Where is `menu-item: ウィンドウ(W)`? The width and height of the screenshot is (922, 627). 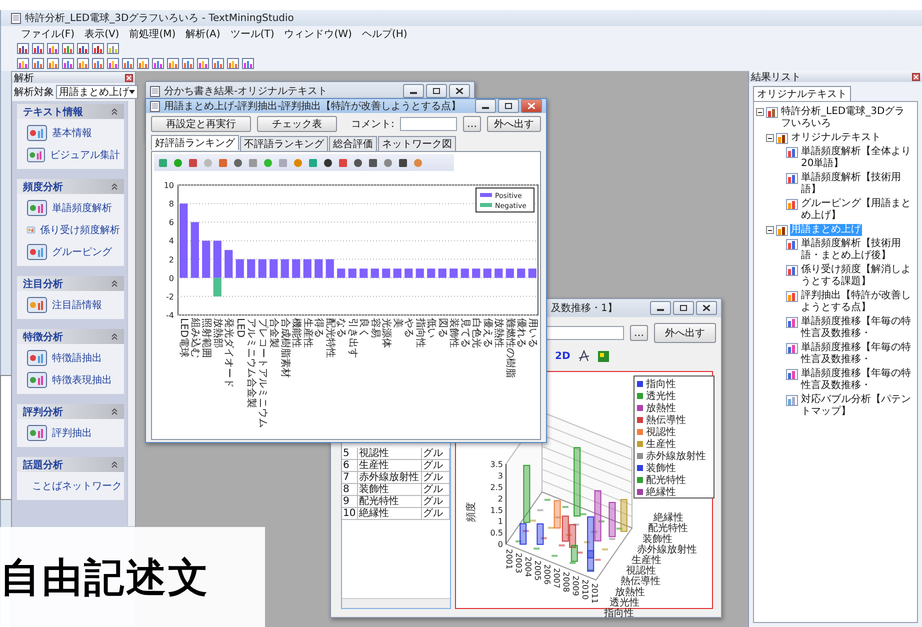 menu-item: ウィンドウ(W) is located at coordinates (318, 33).